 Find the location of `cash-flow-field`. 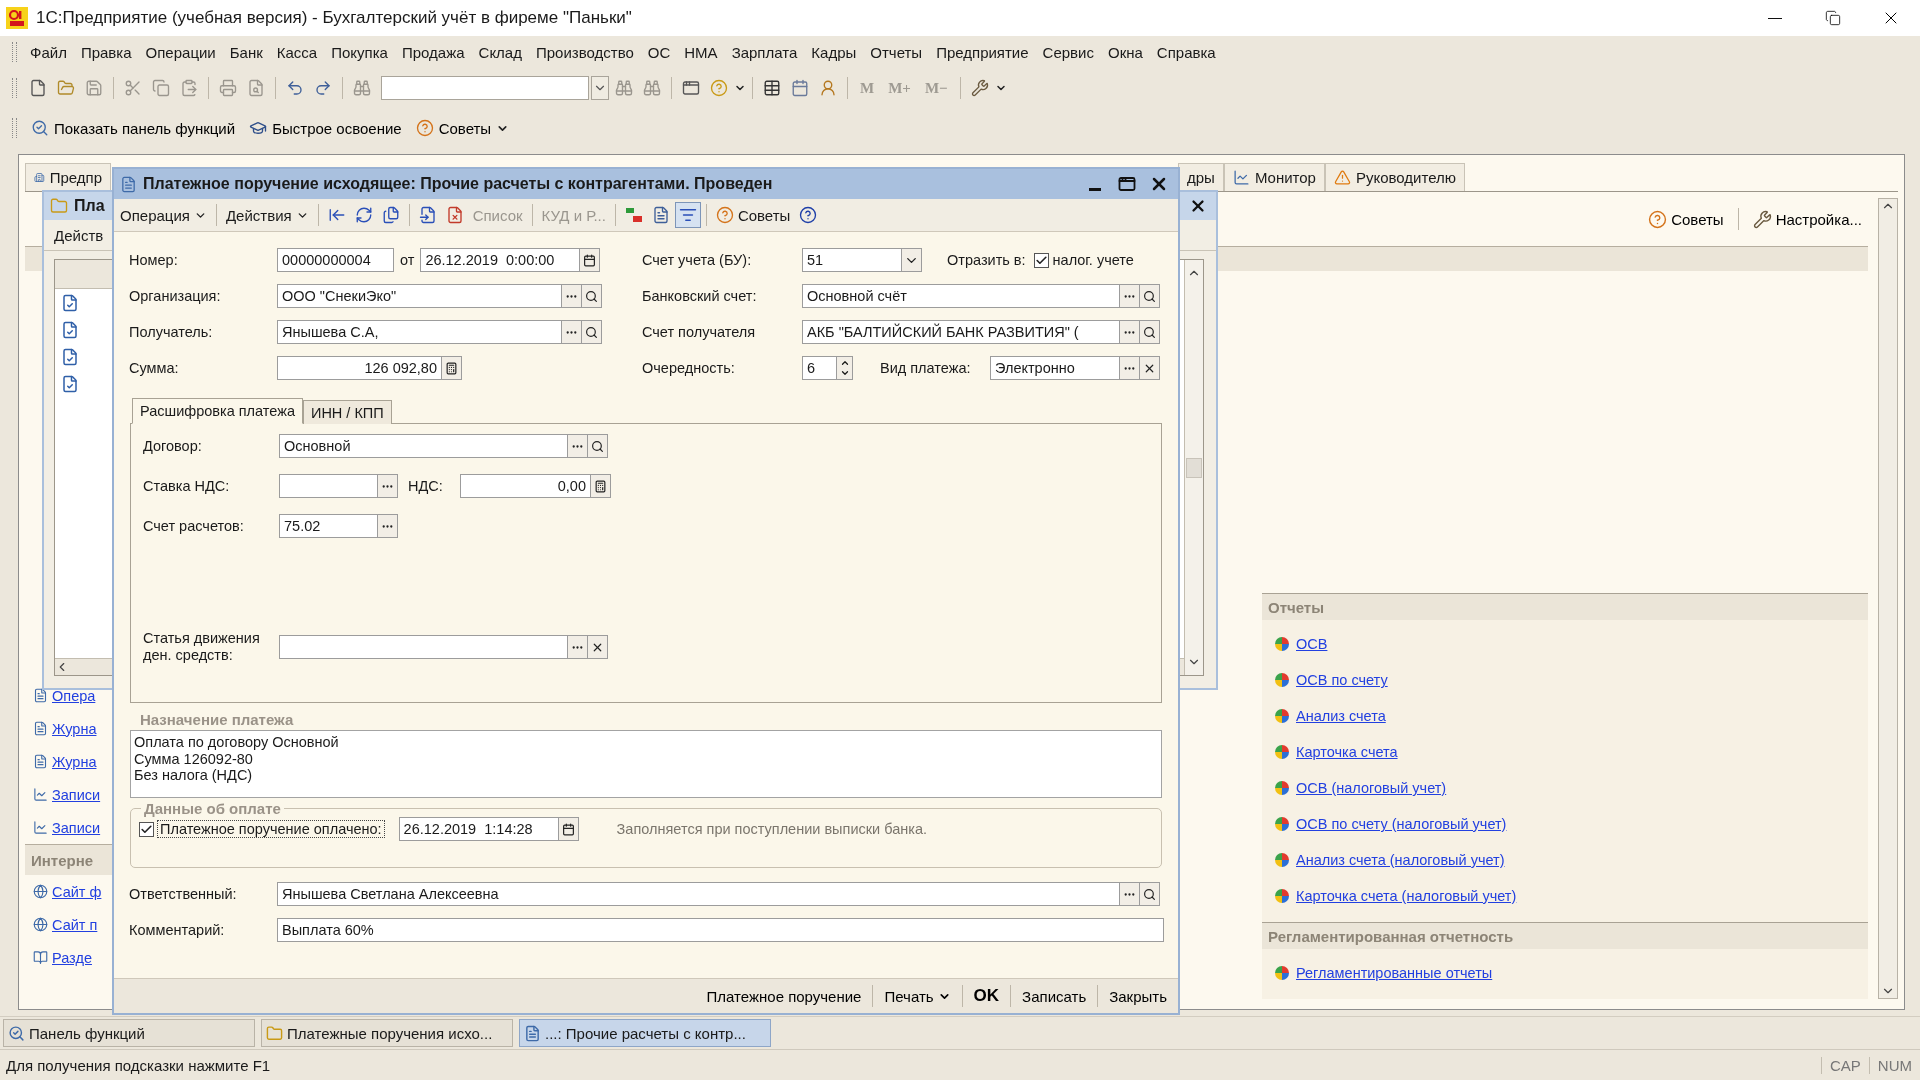

cash-flow-field is located at coordinates (423, 647).